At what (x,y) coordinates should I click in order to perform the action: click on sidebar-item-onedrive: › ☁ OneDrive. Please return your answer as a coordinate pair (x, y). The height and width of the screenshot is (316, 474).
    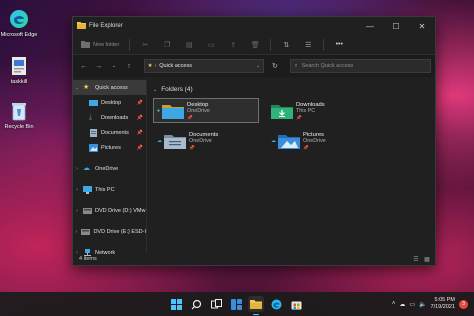
    Looking at the image, I should click on (109, 168).